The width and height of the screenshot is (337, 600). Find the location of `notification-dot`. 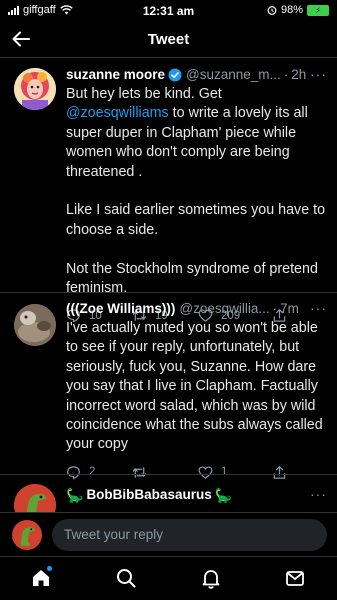

notification-dot is located at coordinates (49, 568).